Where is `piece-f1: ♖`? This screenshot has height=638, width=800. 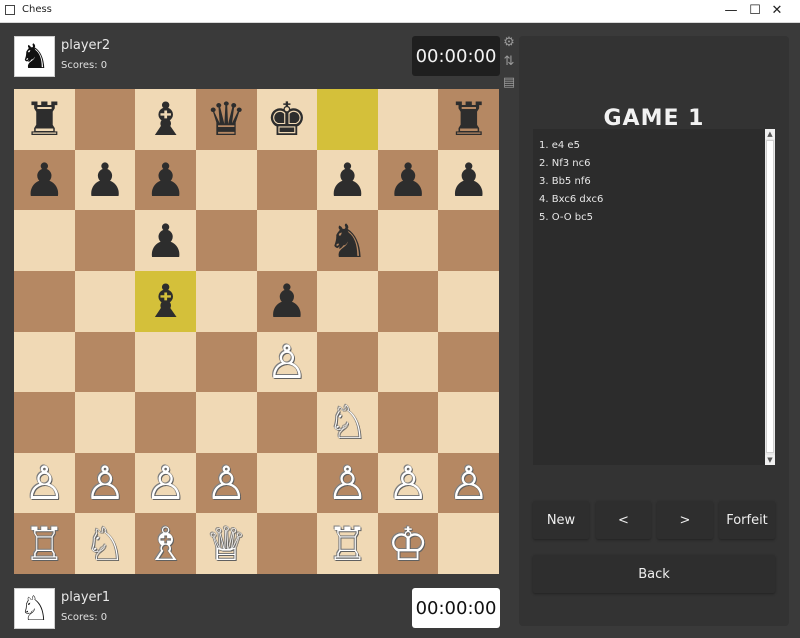 piece-f1: ♖ is located at coordinates (347, 544).